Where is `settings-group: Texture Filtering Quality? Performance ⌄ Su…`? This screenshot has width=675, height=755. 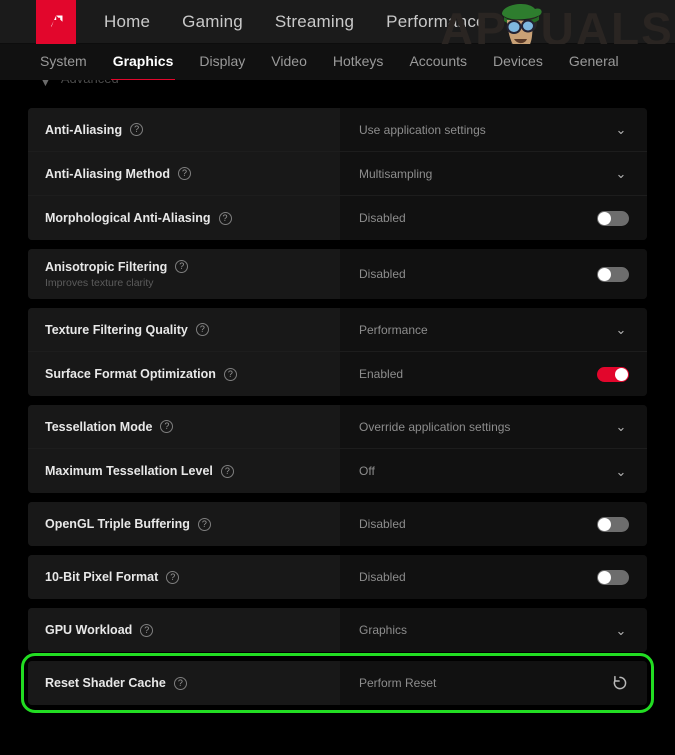
settings-group: Texture Filtering Quality? Performance ⌄ Su… is located at coordinates (337, 352).